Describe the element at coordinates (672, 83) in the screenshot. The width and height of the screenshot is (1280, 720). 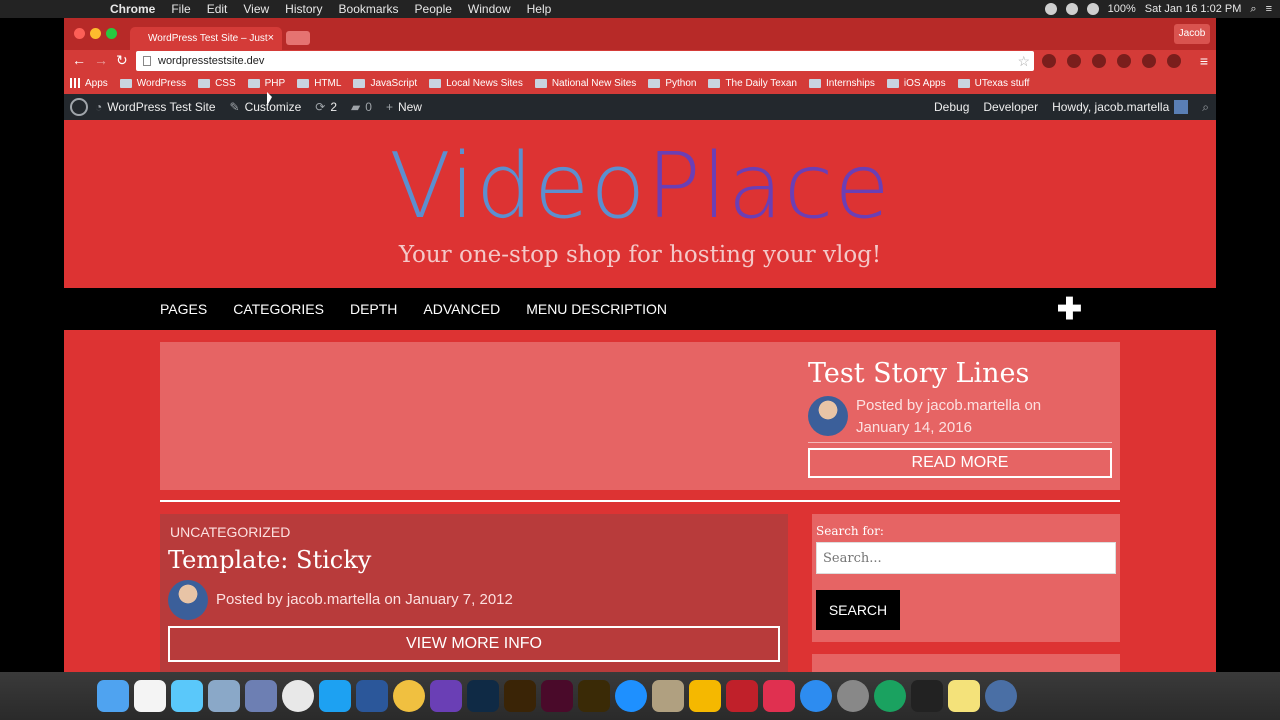
I see `bookmark-folder: Python` at that location.